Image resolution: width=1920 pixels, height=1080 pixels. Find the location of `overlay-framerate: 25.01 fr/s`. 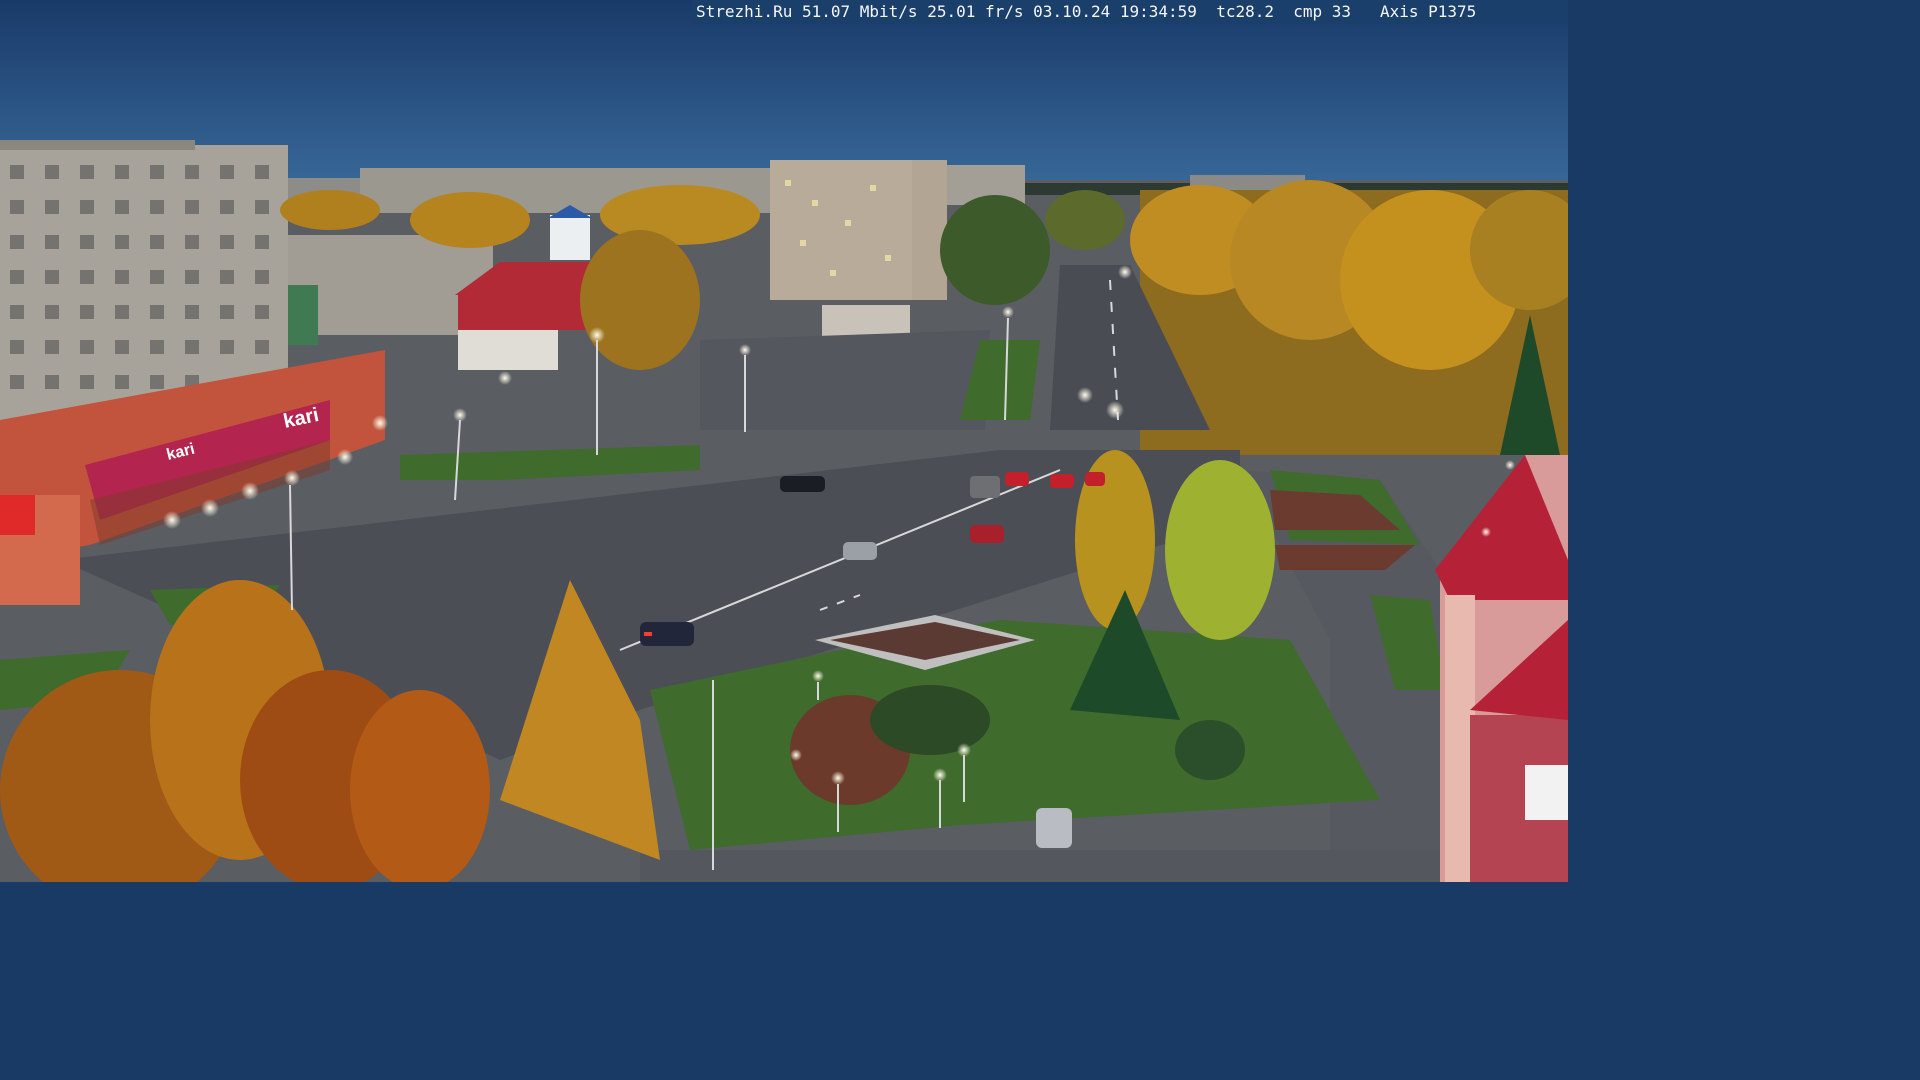

overlay-framerate: 25.01 fr/s is located at coordinates (975, 11).